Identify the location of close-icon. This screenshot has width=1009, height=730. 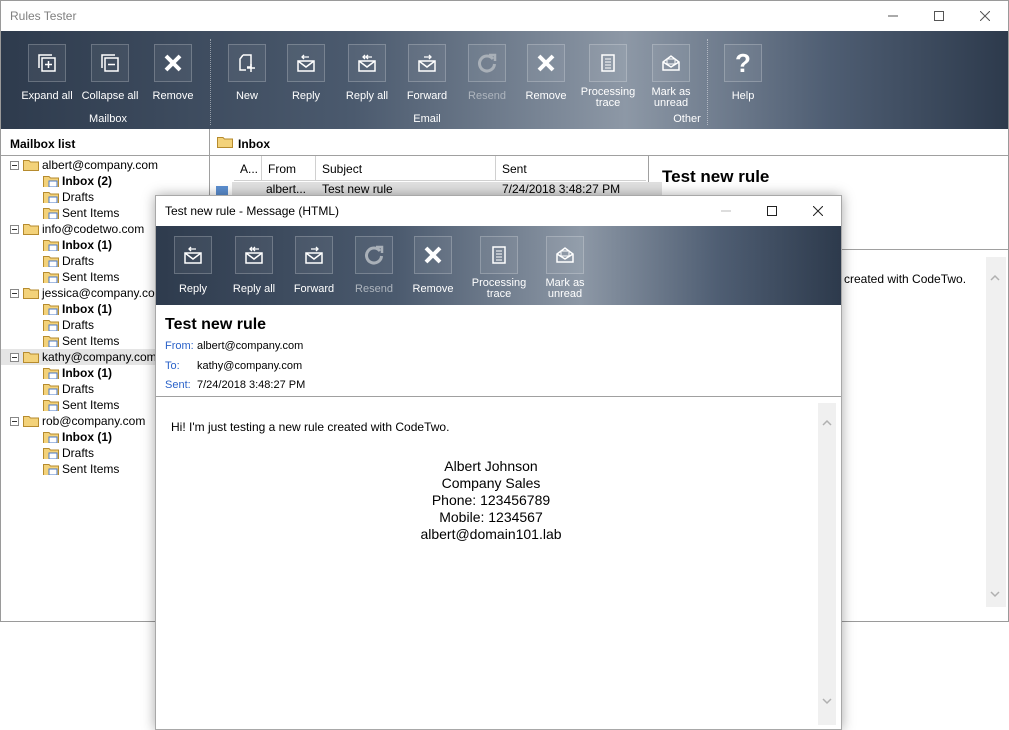
(985, 16).